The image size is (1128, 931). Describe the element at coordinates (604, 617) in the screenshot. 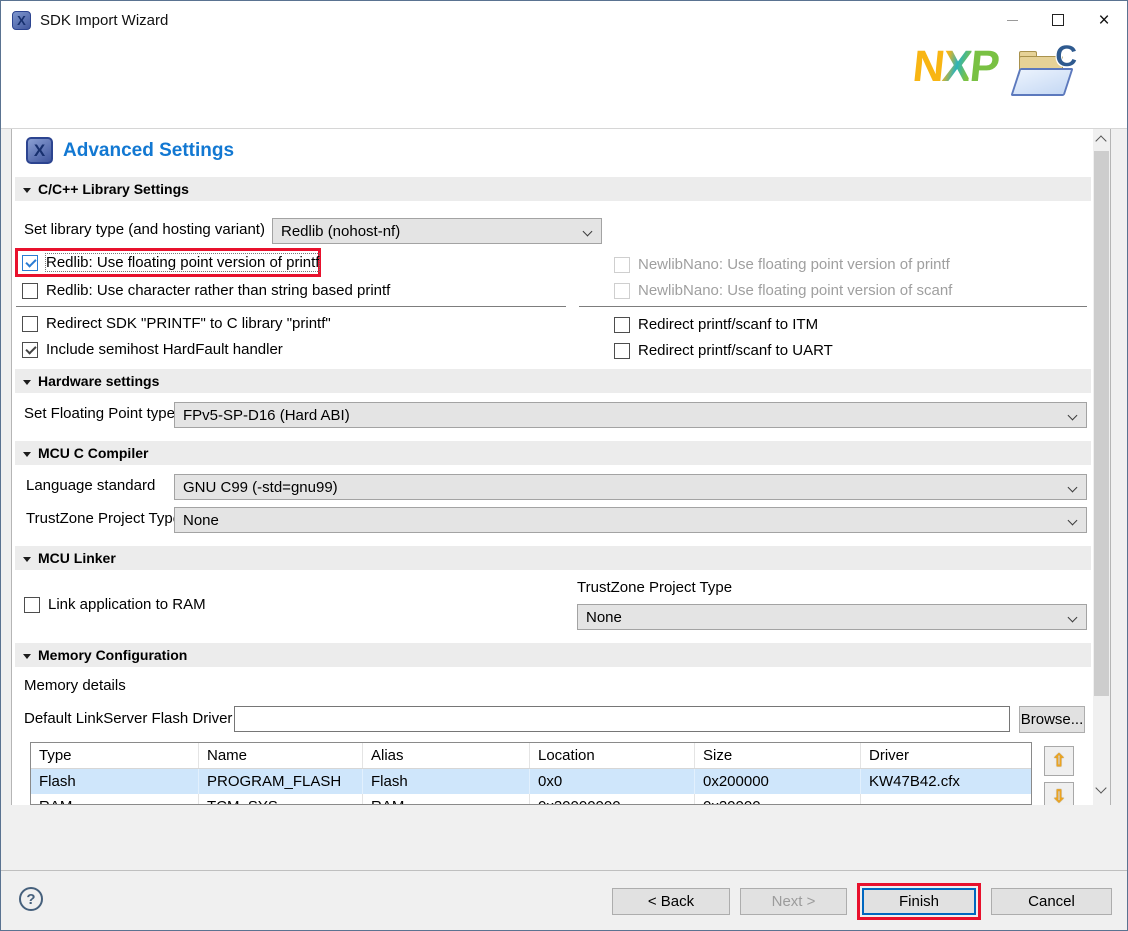

I see `linker-trustzone-value: None` at that location.